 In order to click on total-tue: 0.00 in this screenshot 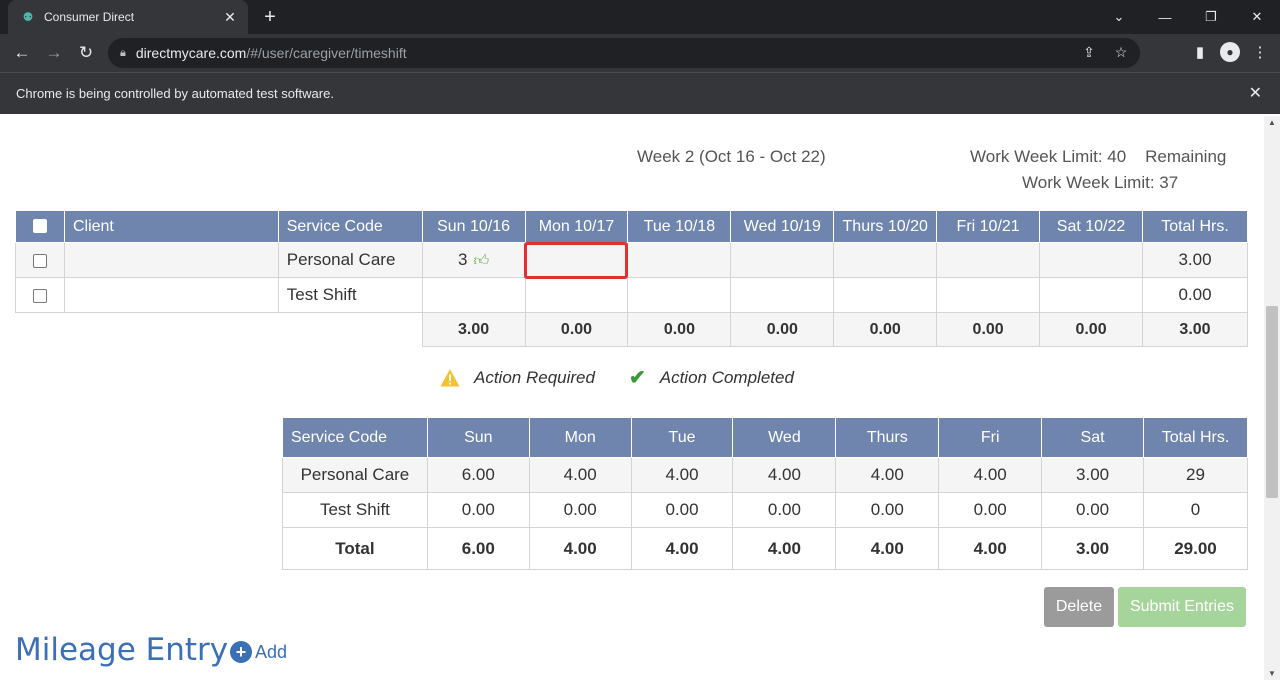, I will do `click(679, 329)`.